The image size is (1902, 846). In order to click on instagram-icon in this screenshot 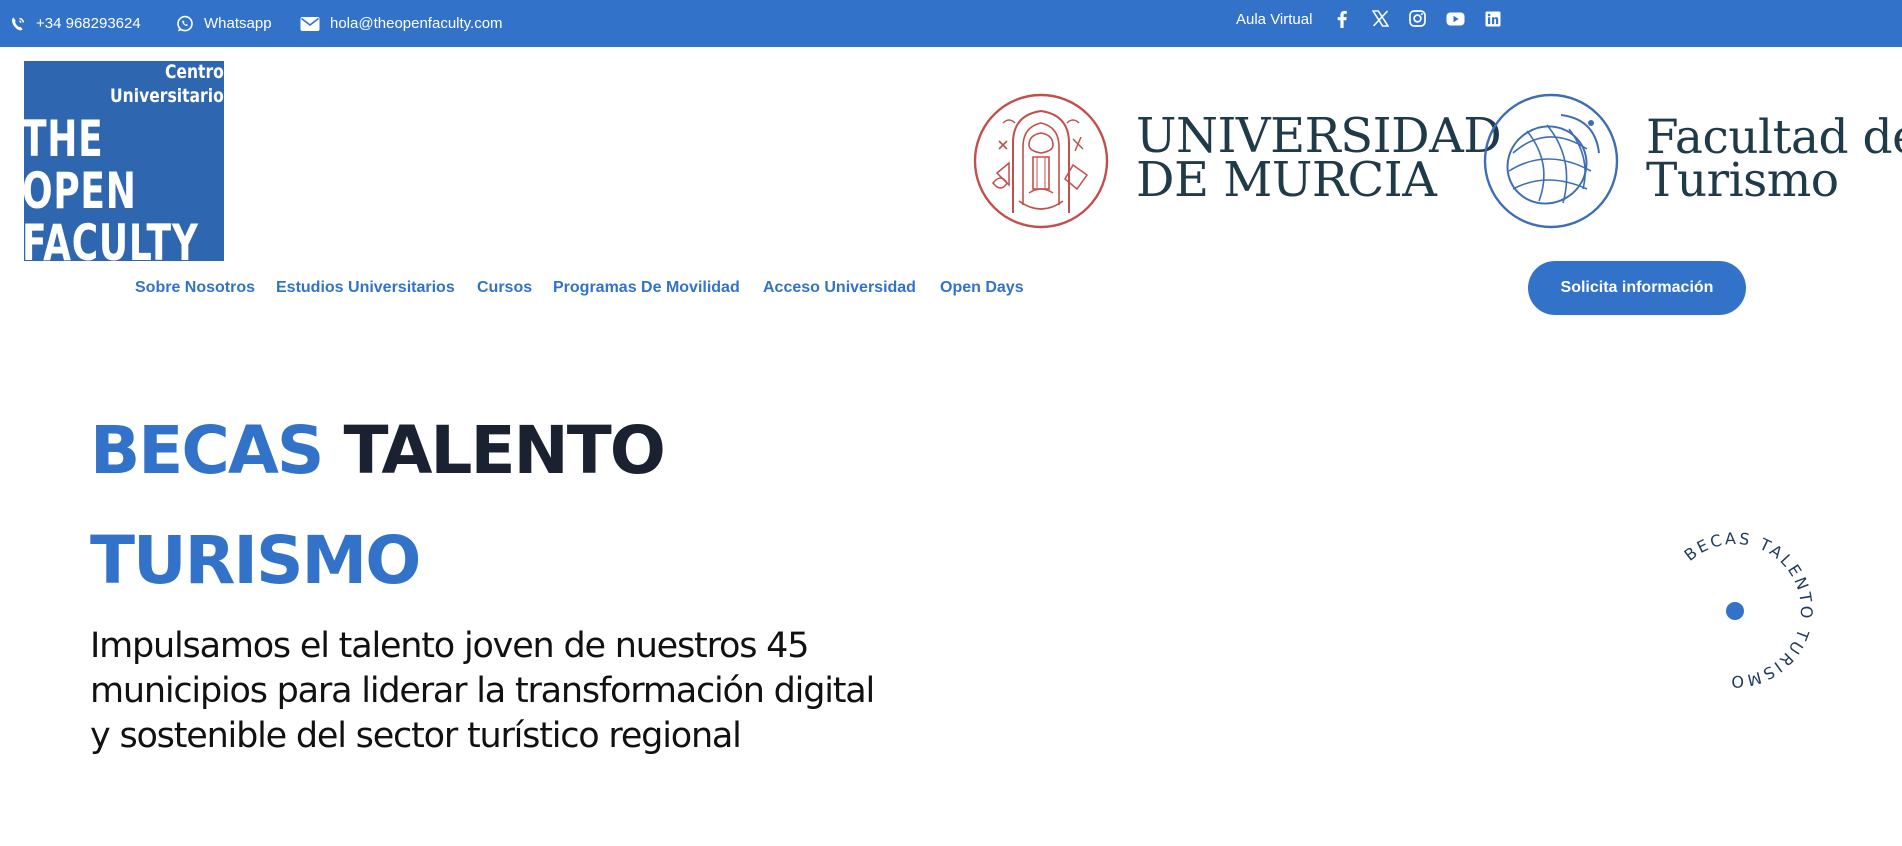, I will do `click(1417, 21)`.